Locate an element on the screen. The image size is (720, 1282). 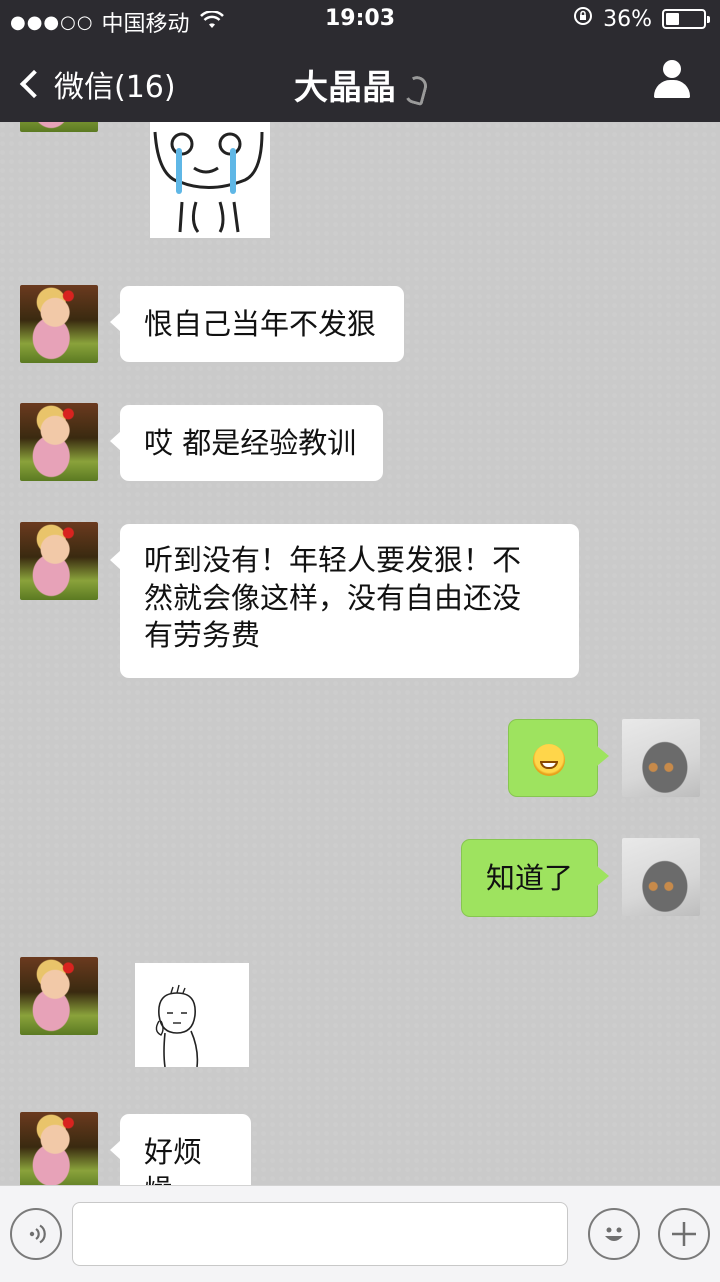
message-text: 好烦燥 is located at coordinates (173, 1160).